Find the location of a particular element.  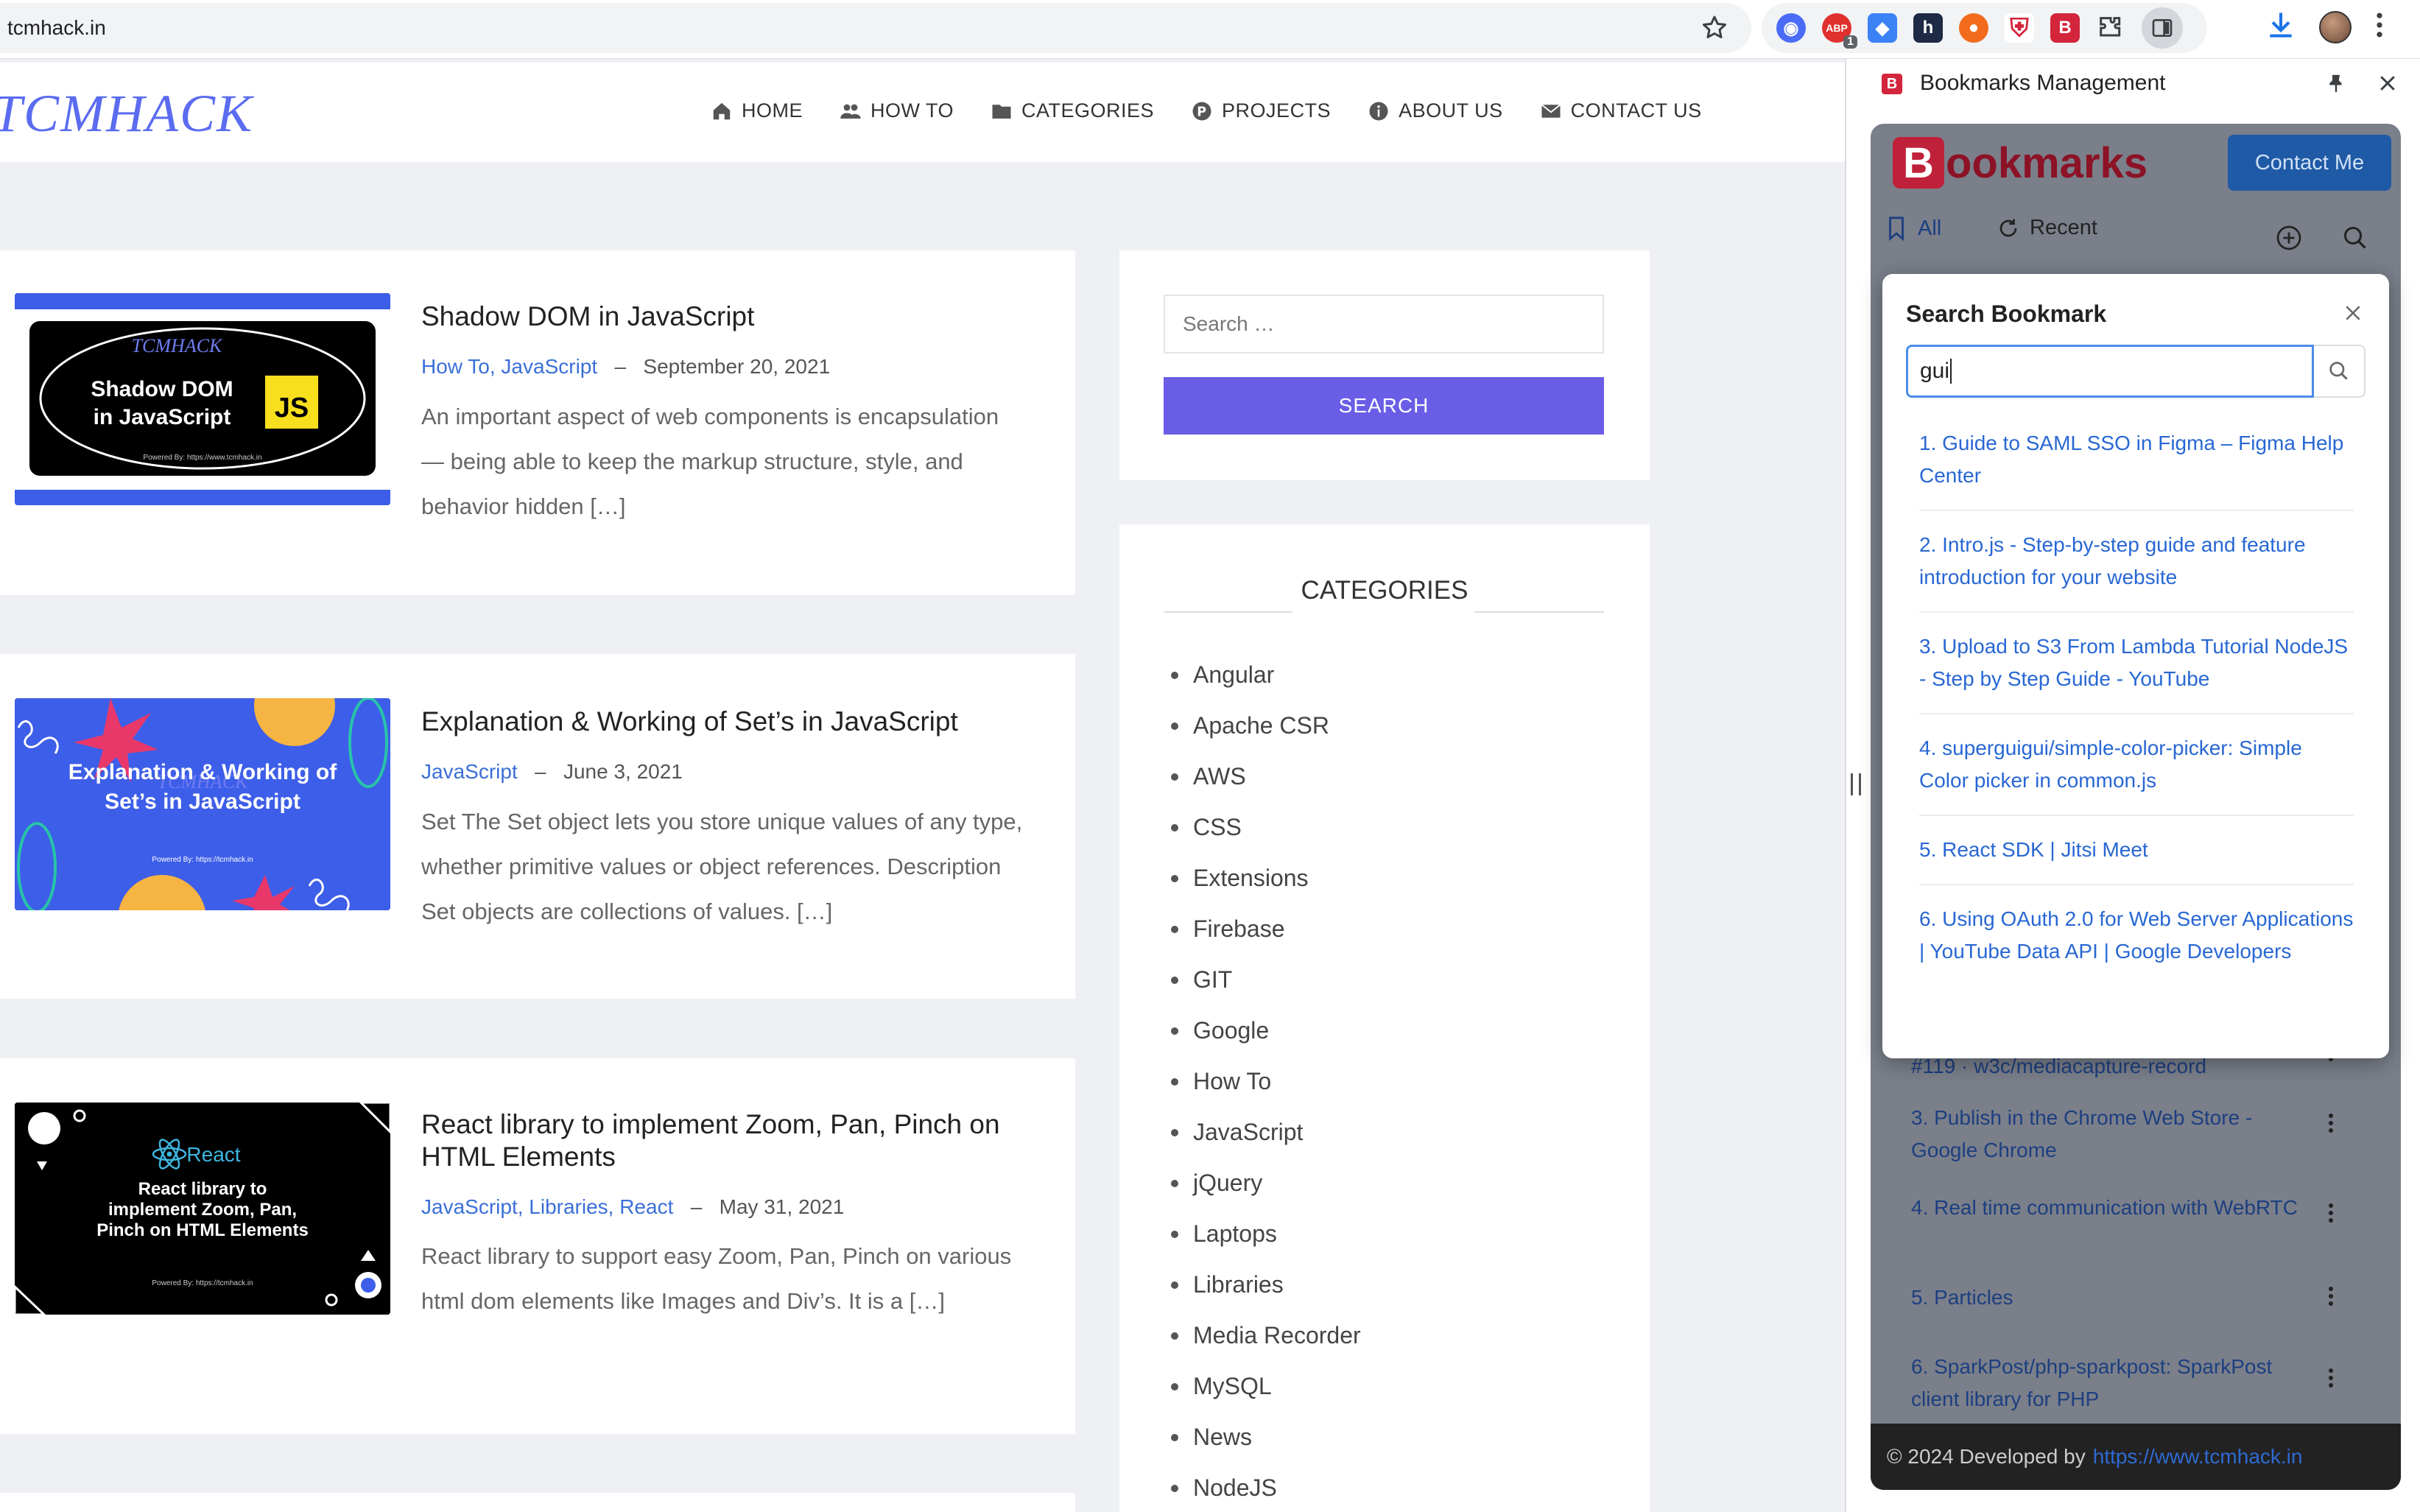

folder-icon is located at coordinates (1001, 111).